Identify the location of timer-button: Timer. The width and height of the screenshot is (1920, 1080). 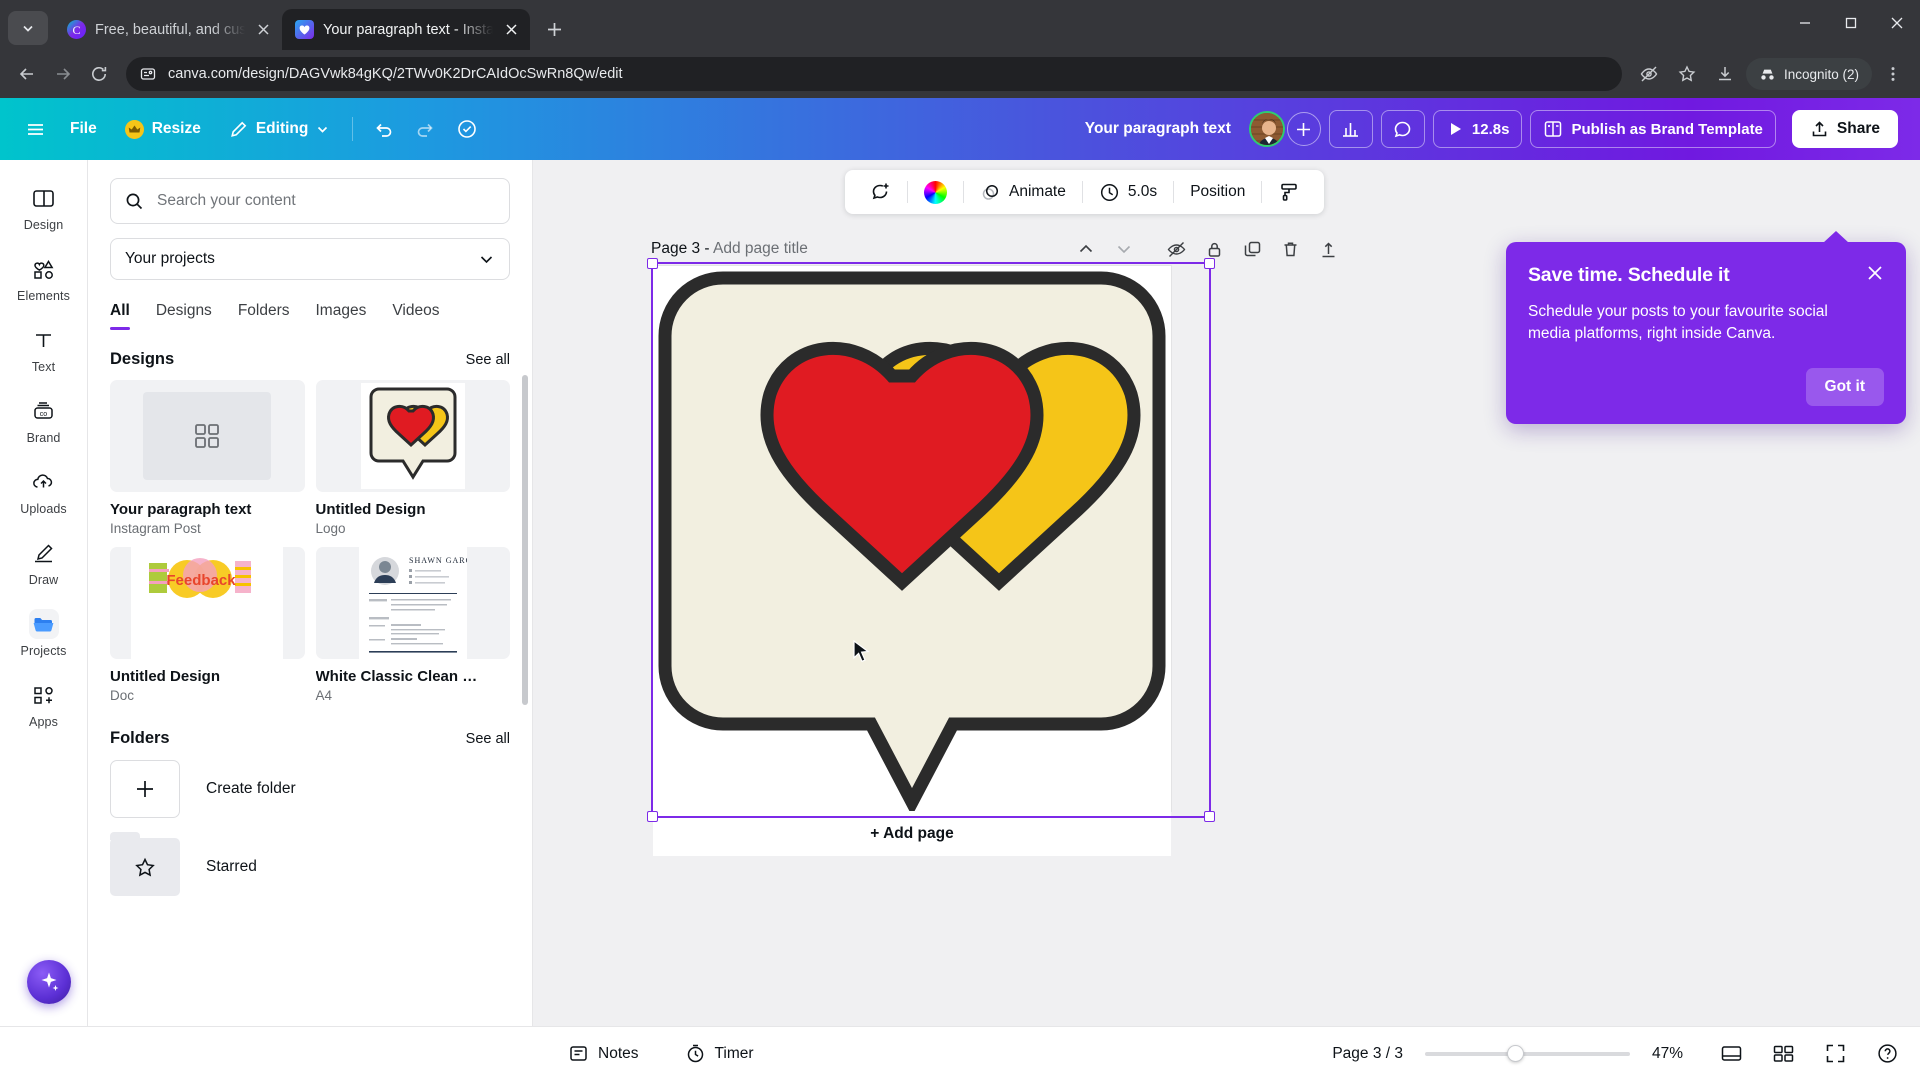
(719, 1053).